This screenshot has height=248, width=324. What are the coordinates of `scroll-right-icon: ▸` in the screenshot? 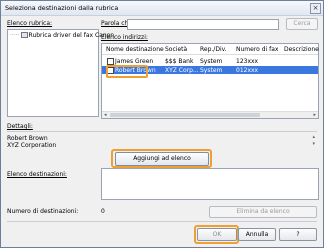 It's located at (314, 115).